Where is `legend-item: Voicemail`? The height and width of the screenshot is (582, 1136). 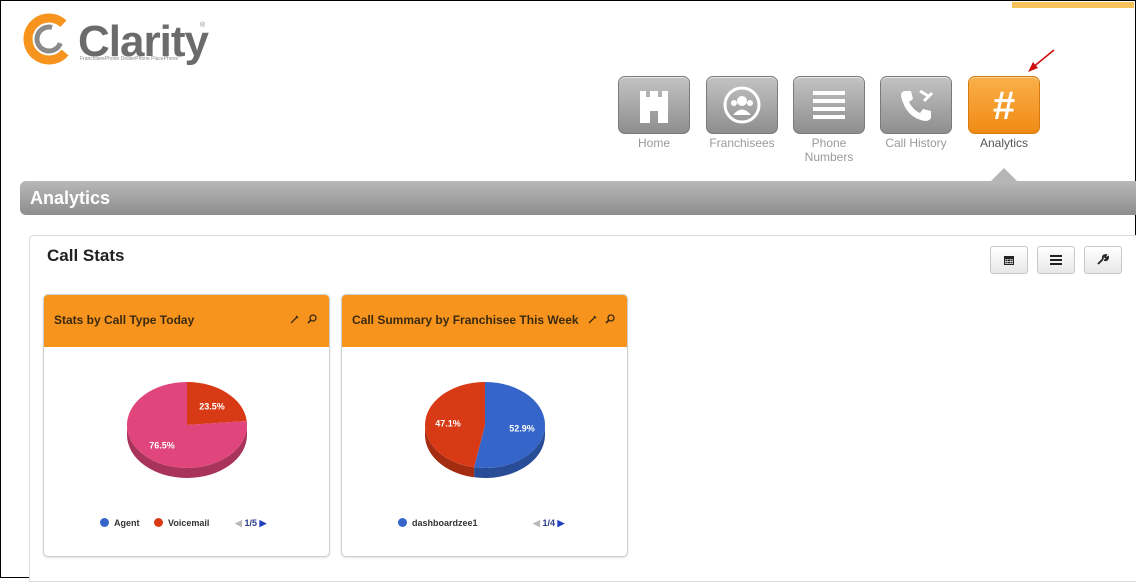 legend-item: Voicemail is located at coordinates (181, 523).